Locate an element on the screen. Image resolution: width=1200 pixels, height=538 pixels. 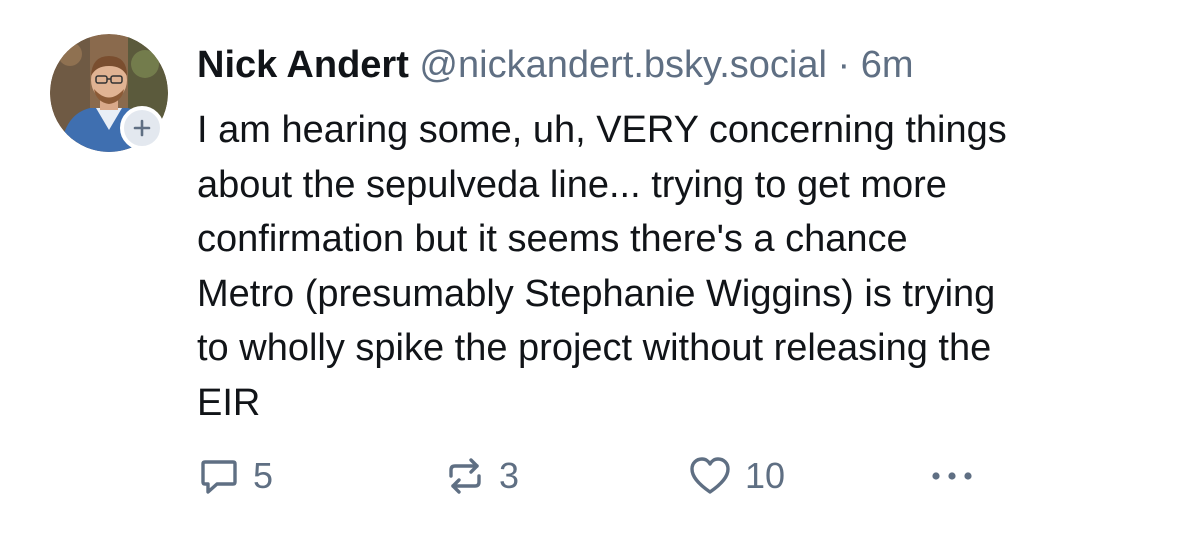
more-dots-icon is located at coordinates (952, 476).